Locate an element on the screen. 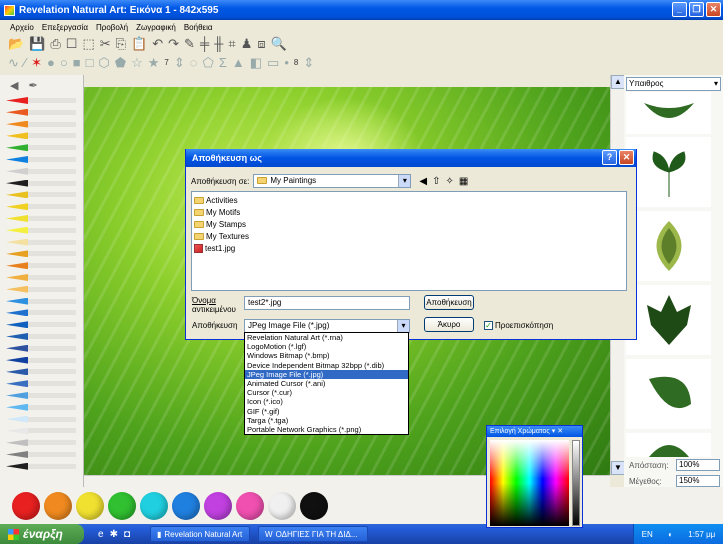 The height and width of the screenshot is (544, 723). save-icon: 💾 is located at coordinates (37, 43).